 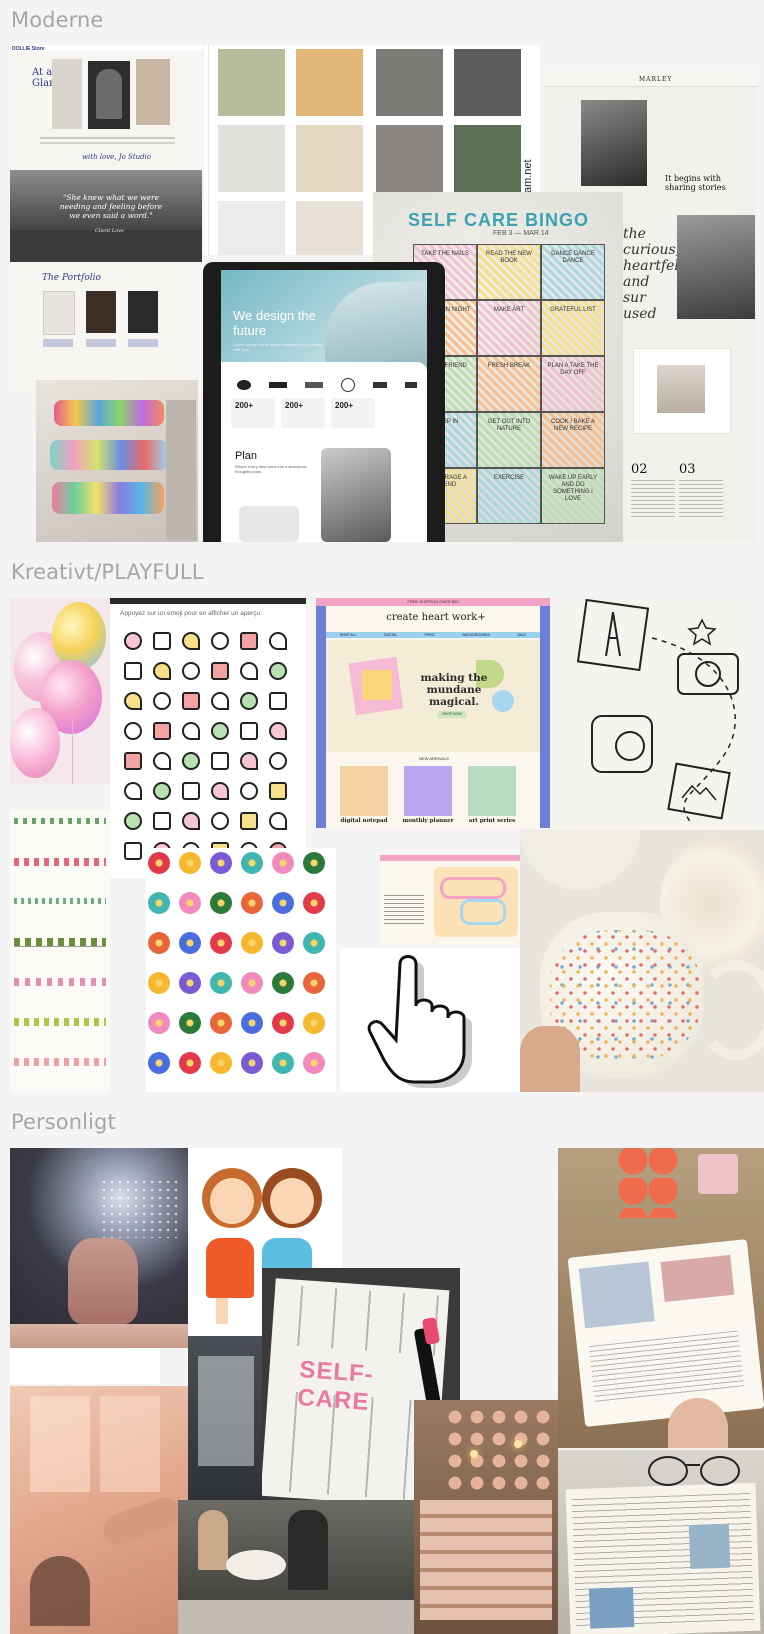 I want to click on shop-nav-item: DIGITAL, so click(x=390, y=635).